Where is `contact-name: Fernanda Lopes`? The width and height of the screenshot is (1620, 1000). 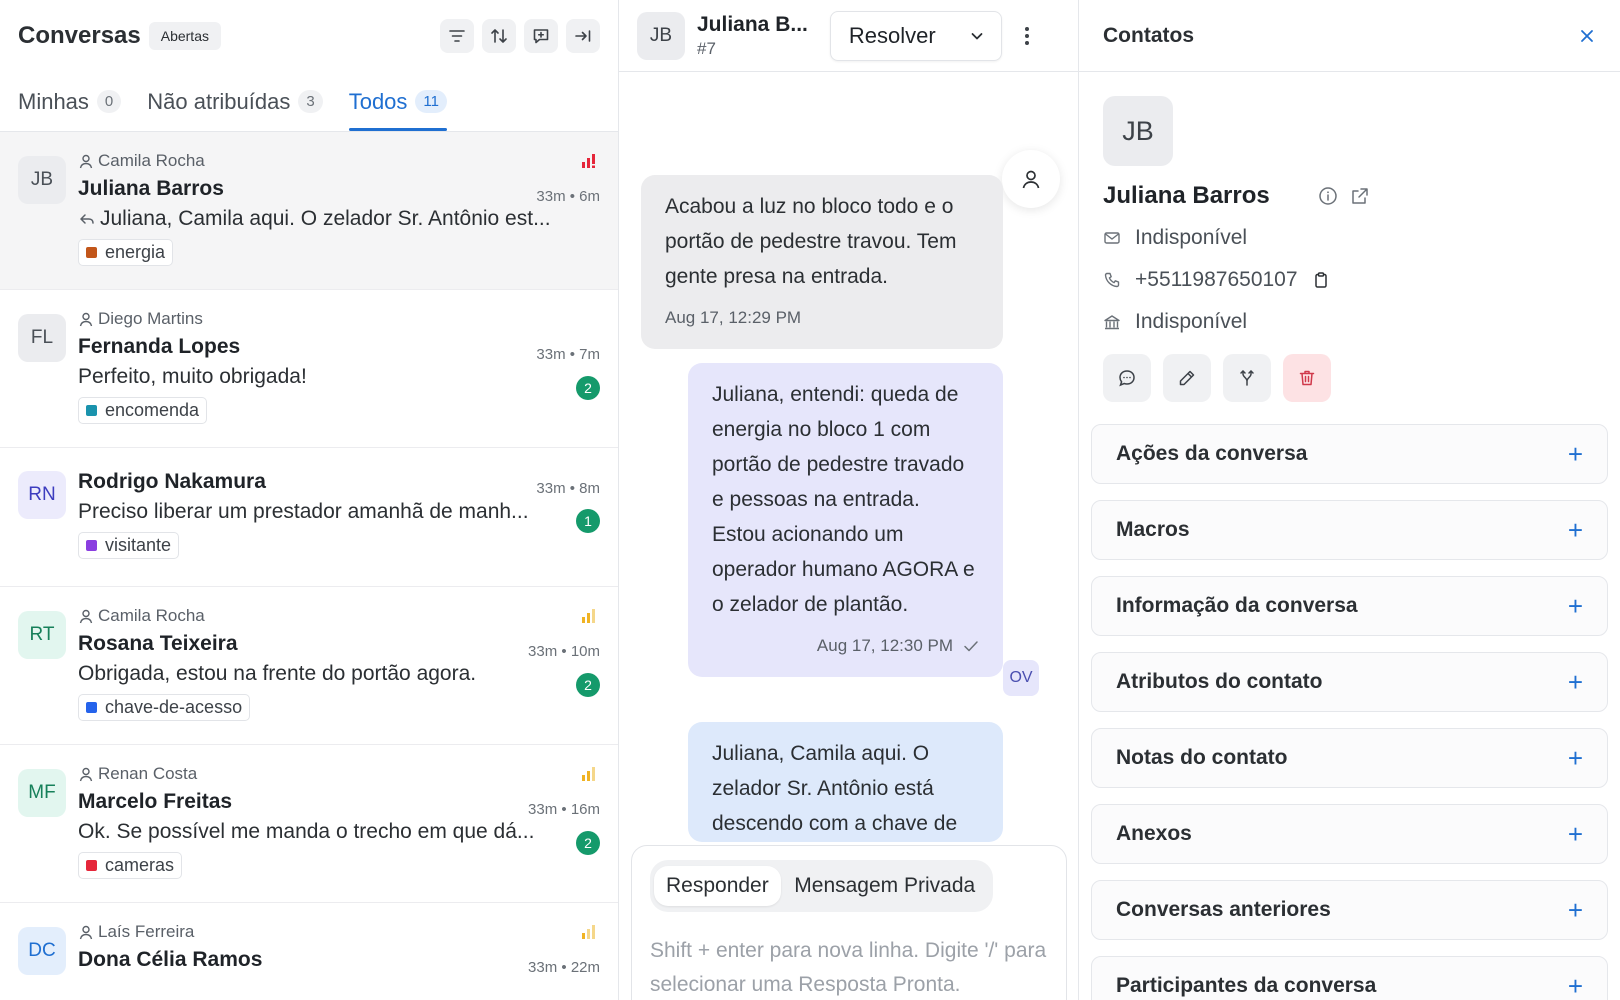
contact-name: Fernanda Lopes is located at coordinates (159, 346).